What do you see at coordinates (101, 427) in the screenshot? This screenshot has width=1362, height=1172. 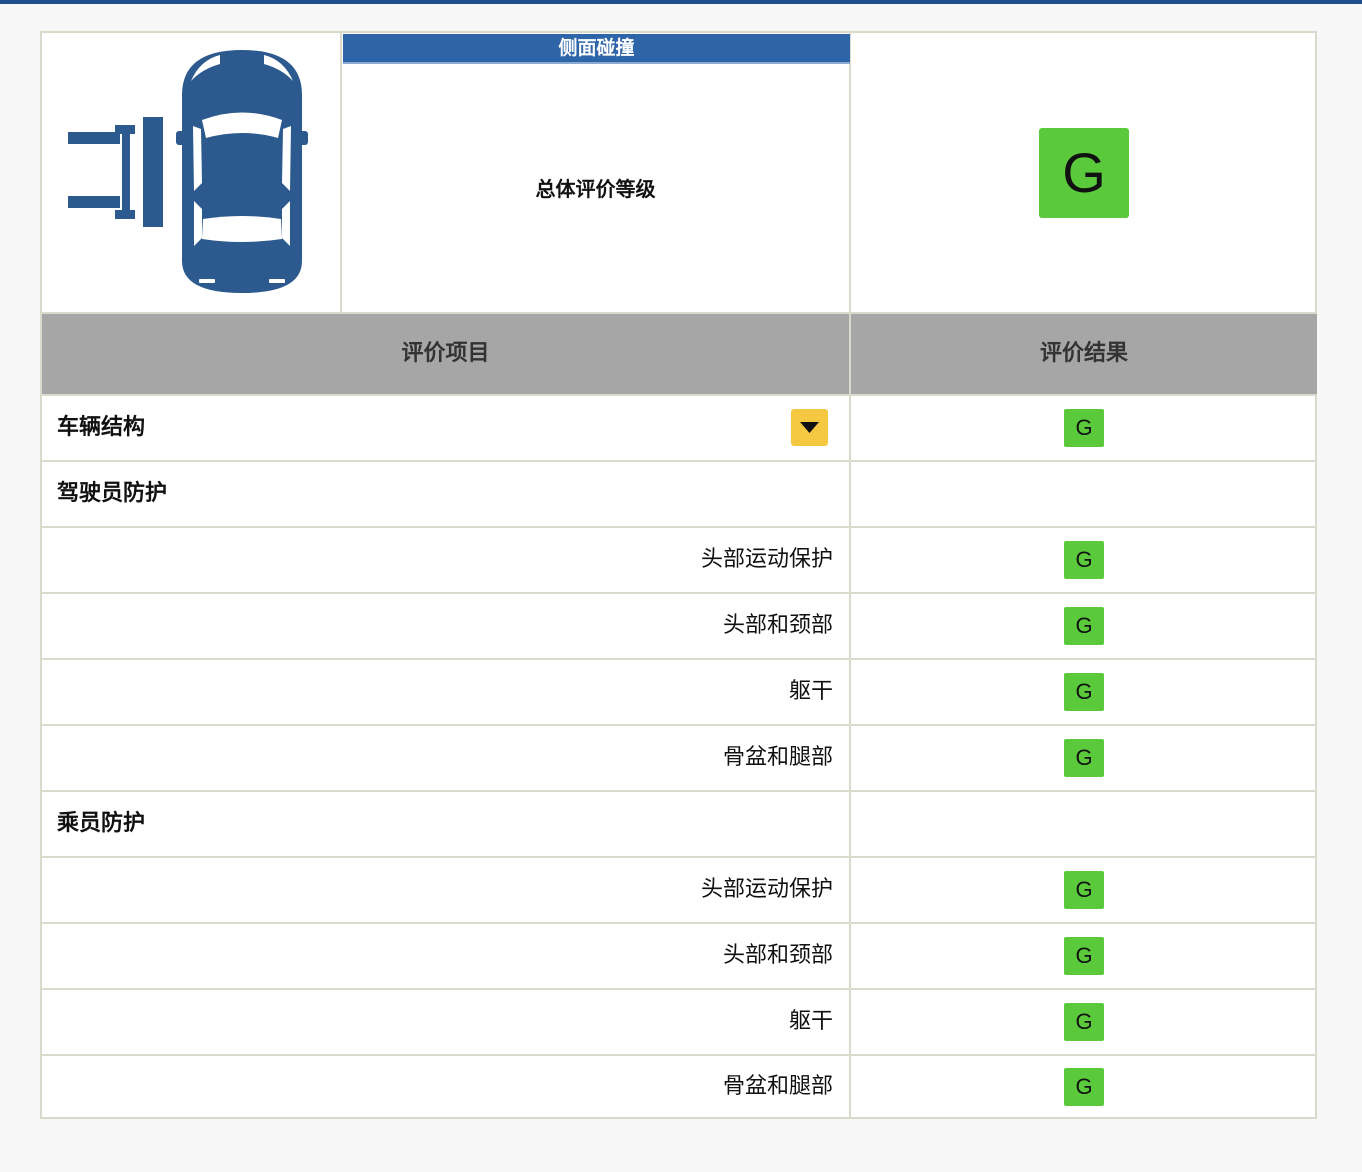 I see `section-label: 车辆结构` at bounding box center [101, 427].